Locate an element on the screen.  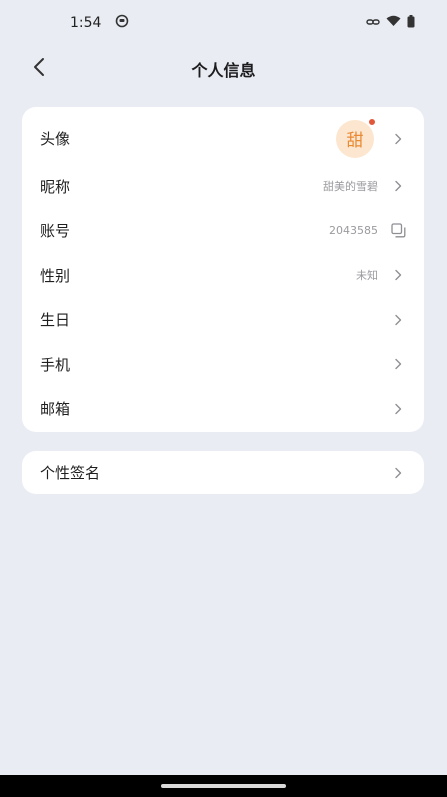
avatar: 甜 is located at coordinates (356, 137).